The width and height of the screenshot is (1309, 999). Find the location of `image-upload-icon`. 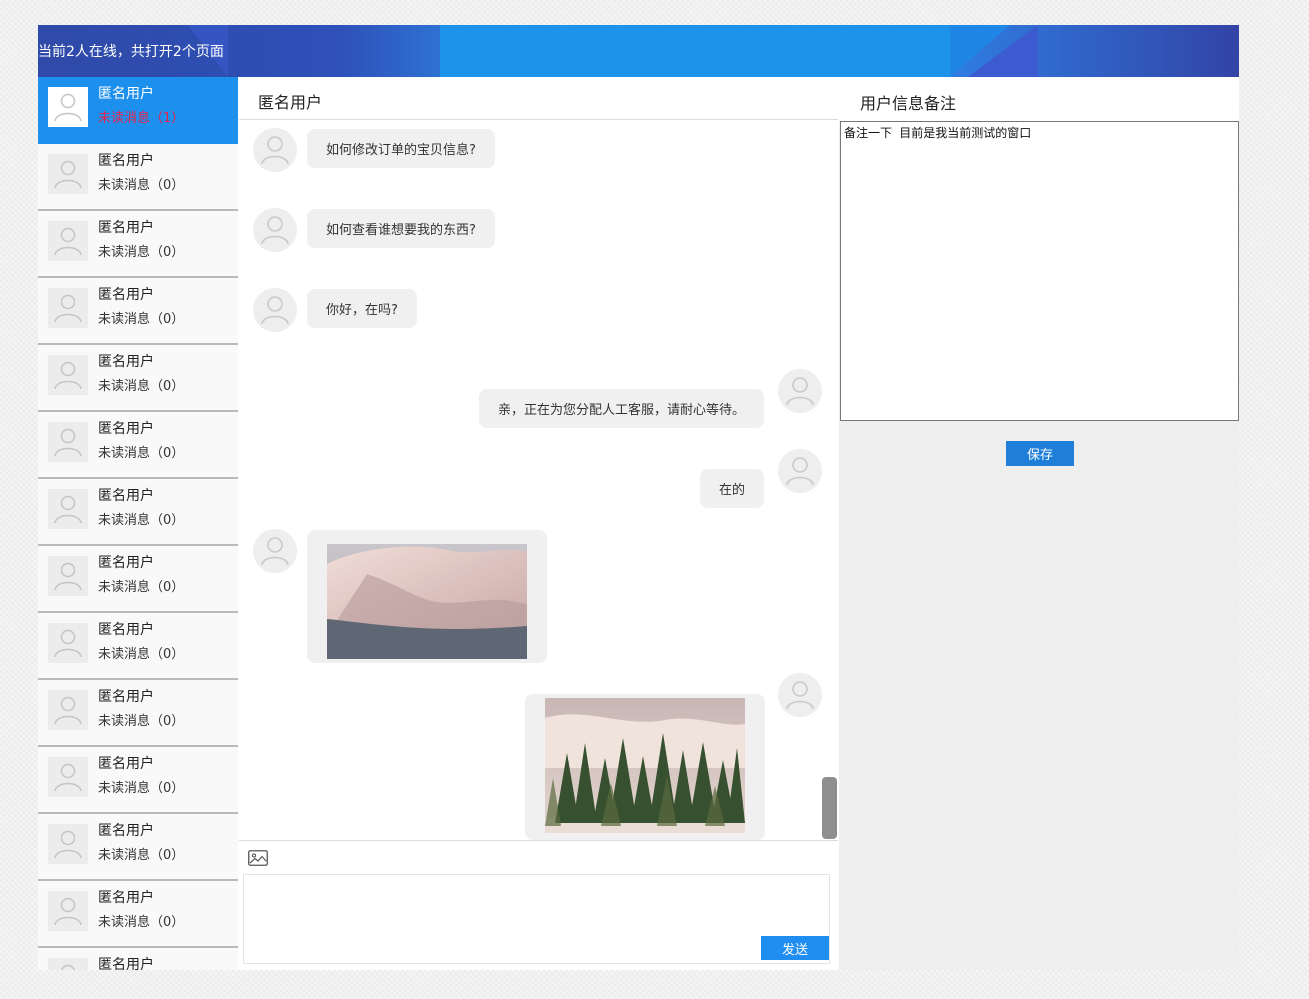

image-upload-icon is located at coordinates (258, 858).